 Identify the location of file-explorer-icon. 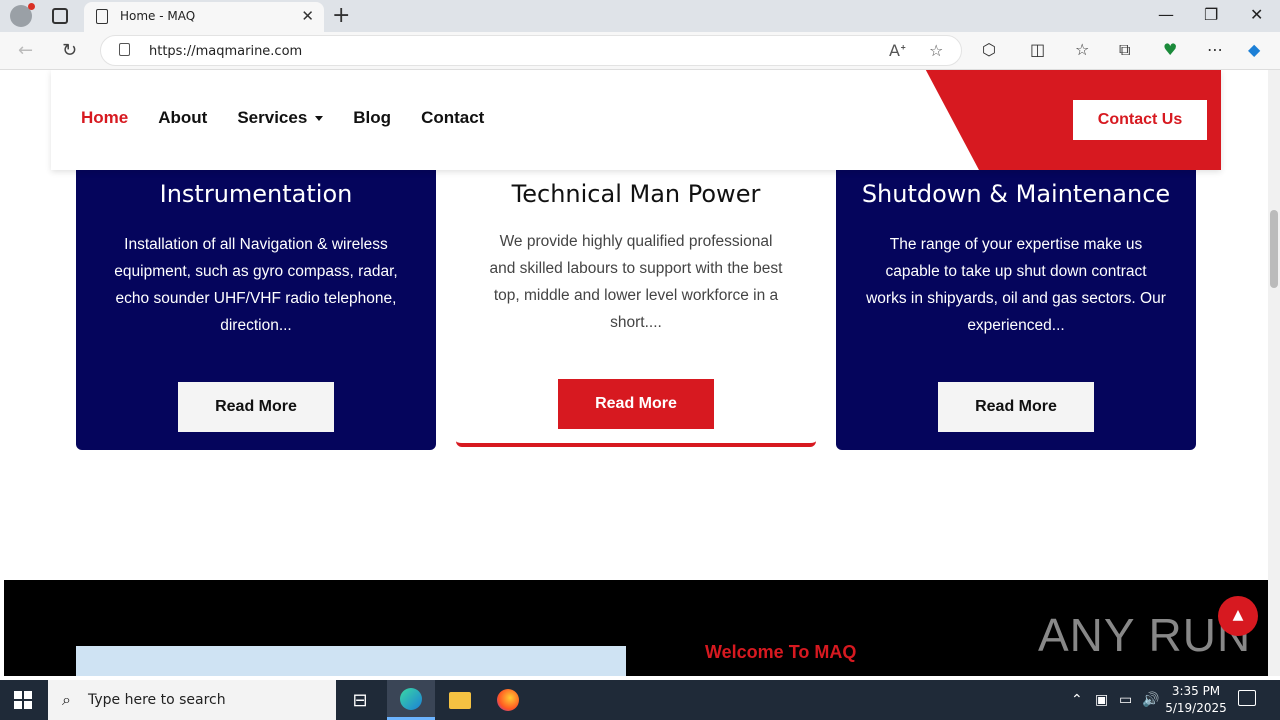
(460, 700).